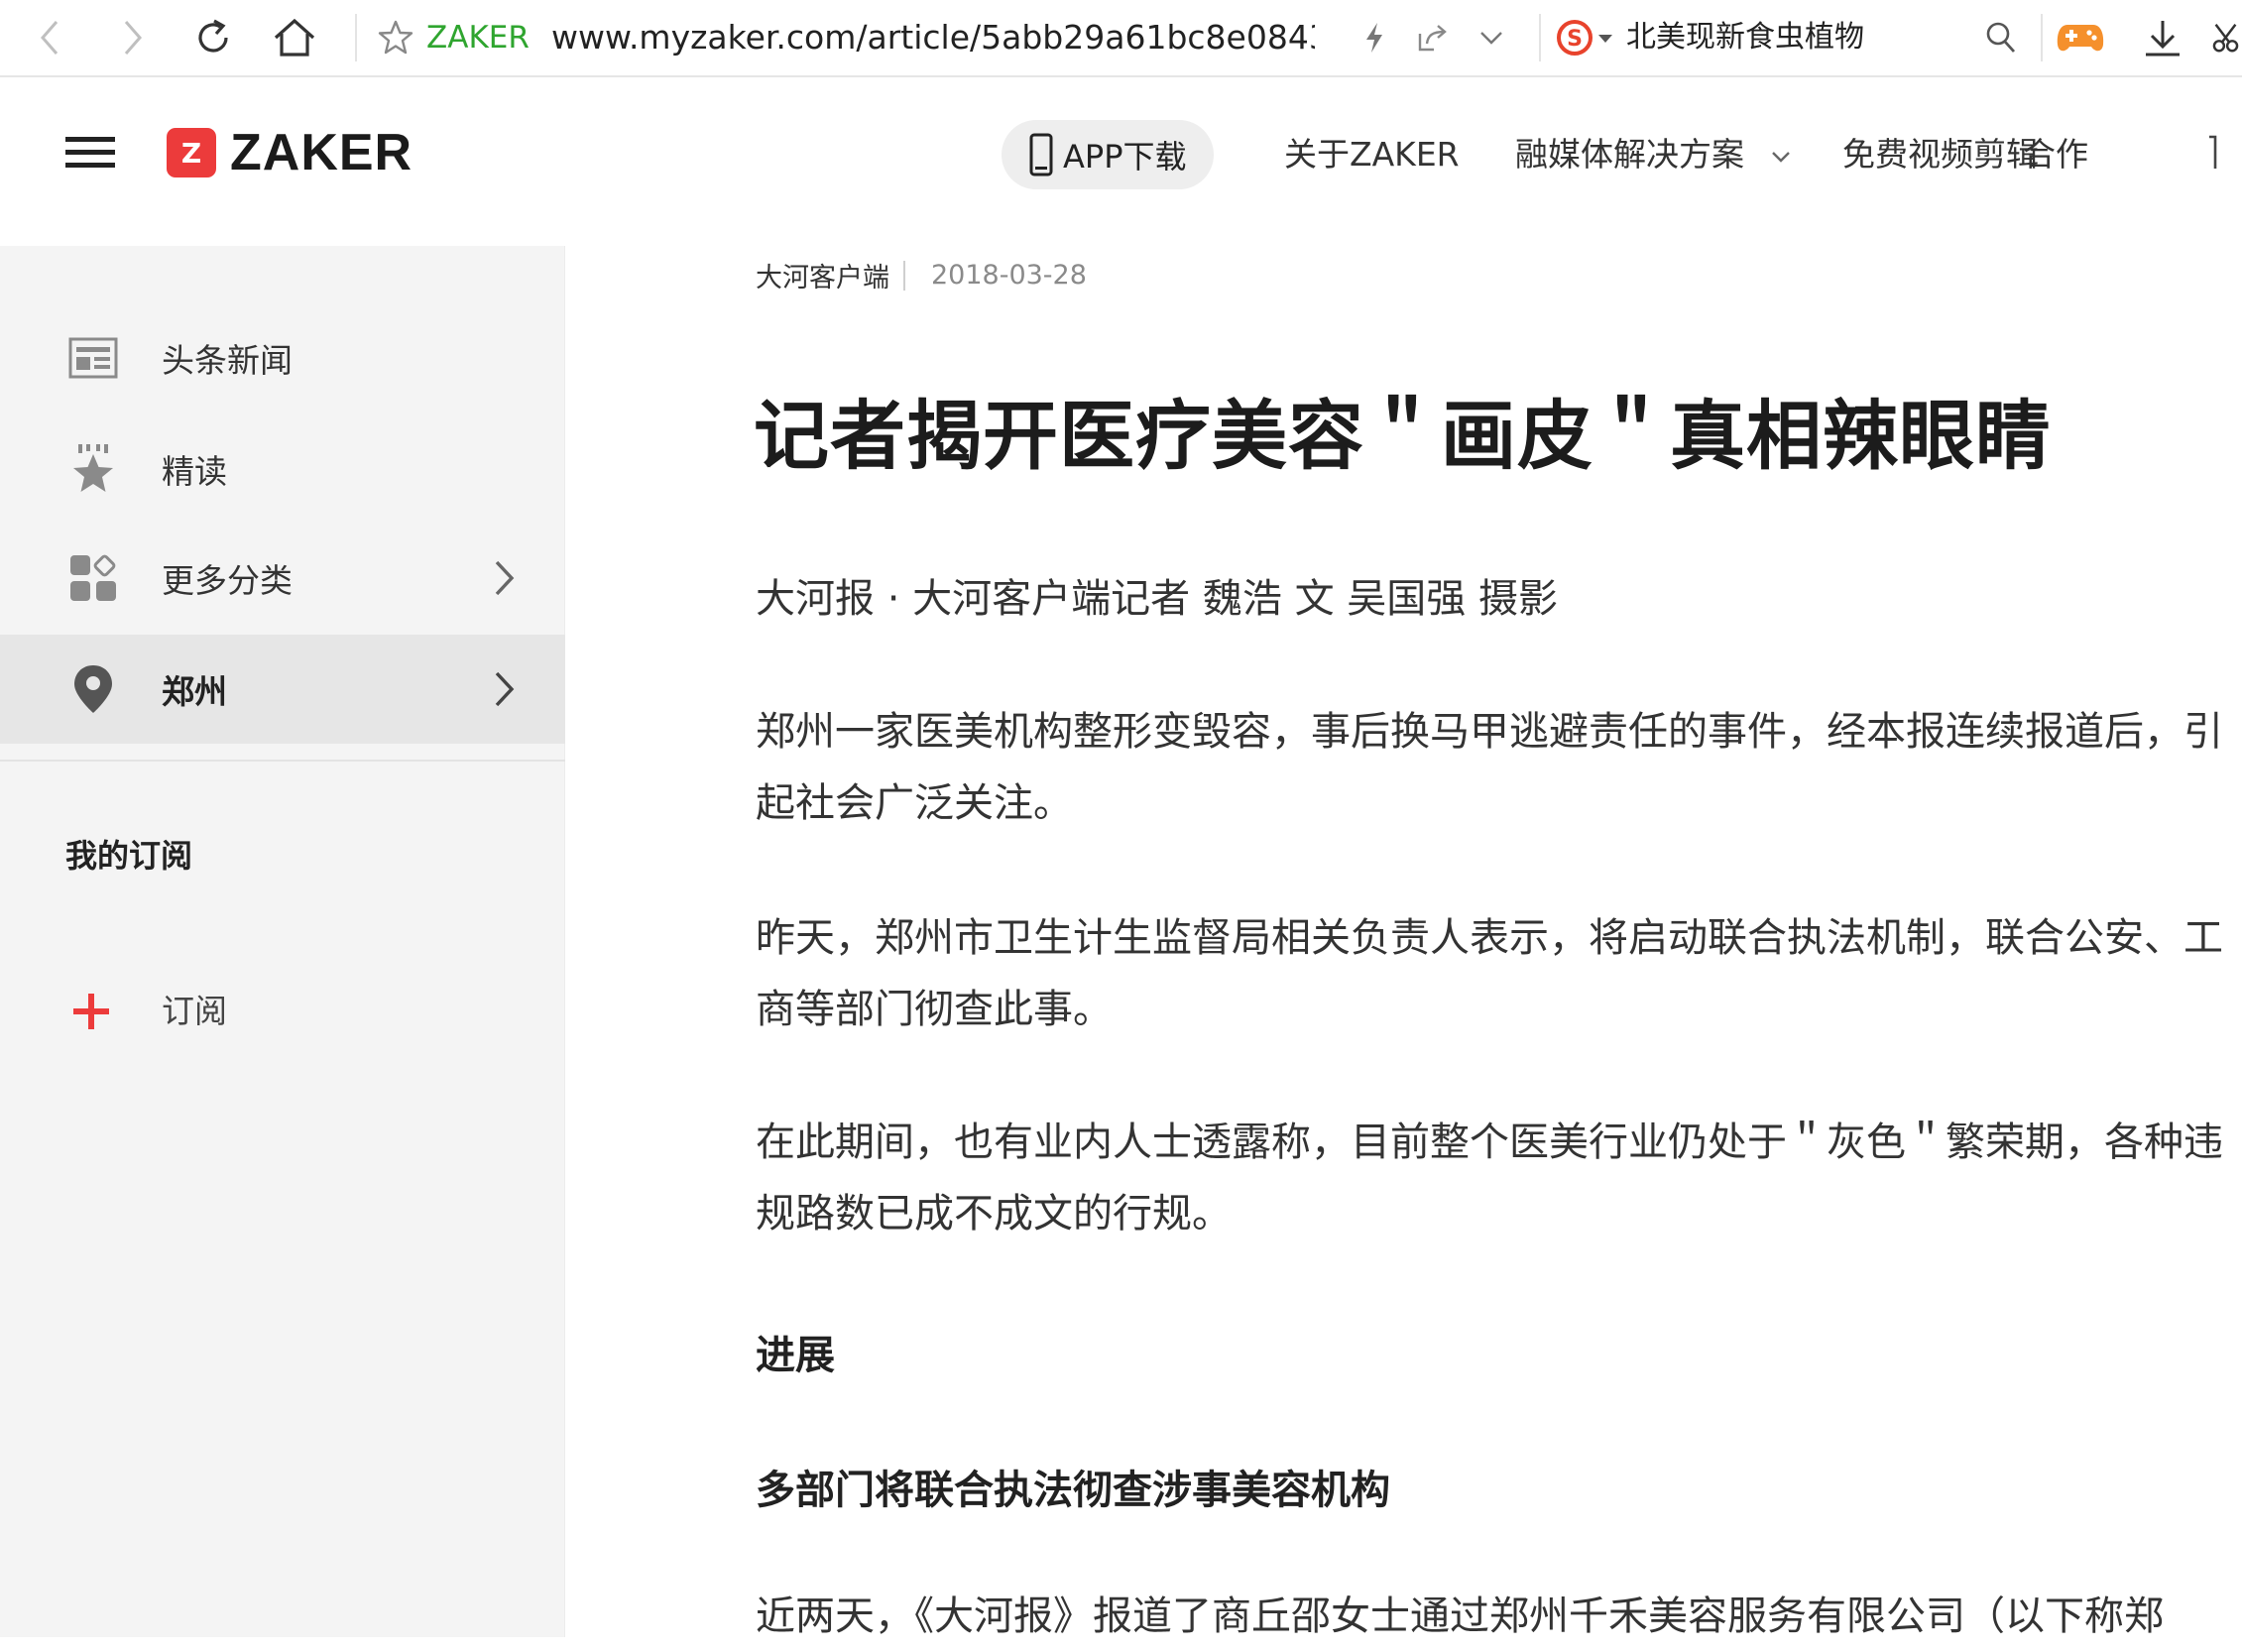  What do you see at coordinates (129, 856) in the screenshot?
I see `subscriptions-heading: 我的订阅` at bounding box center [129, 856].